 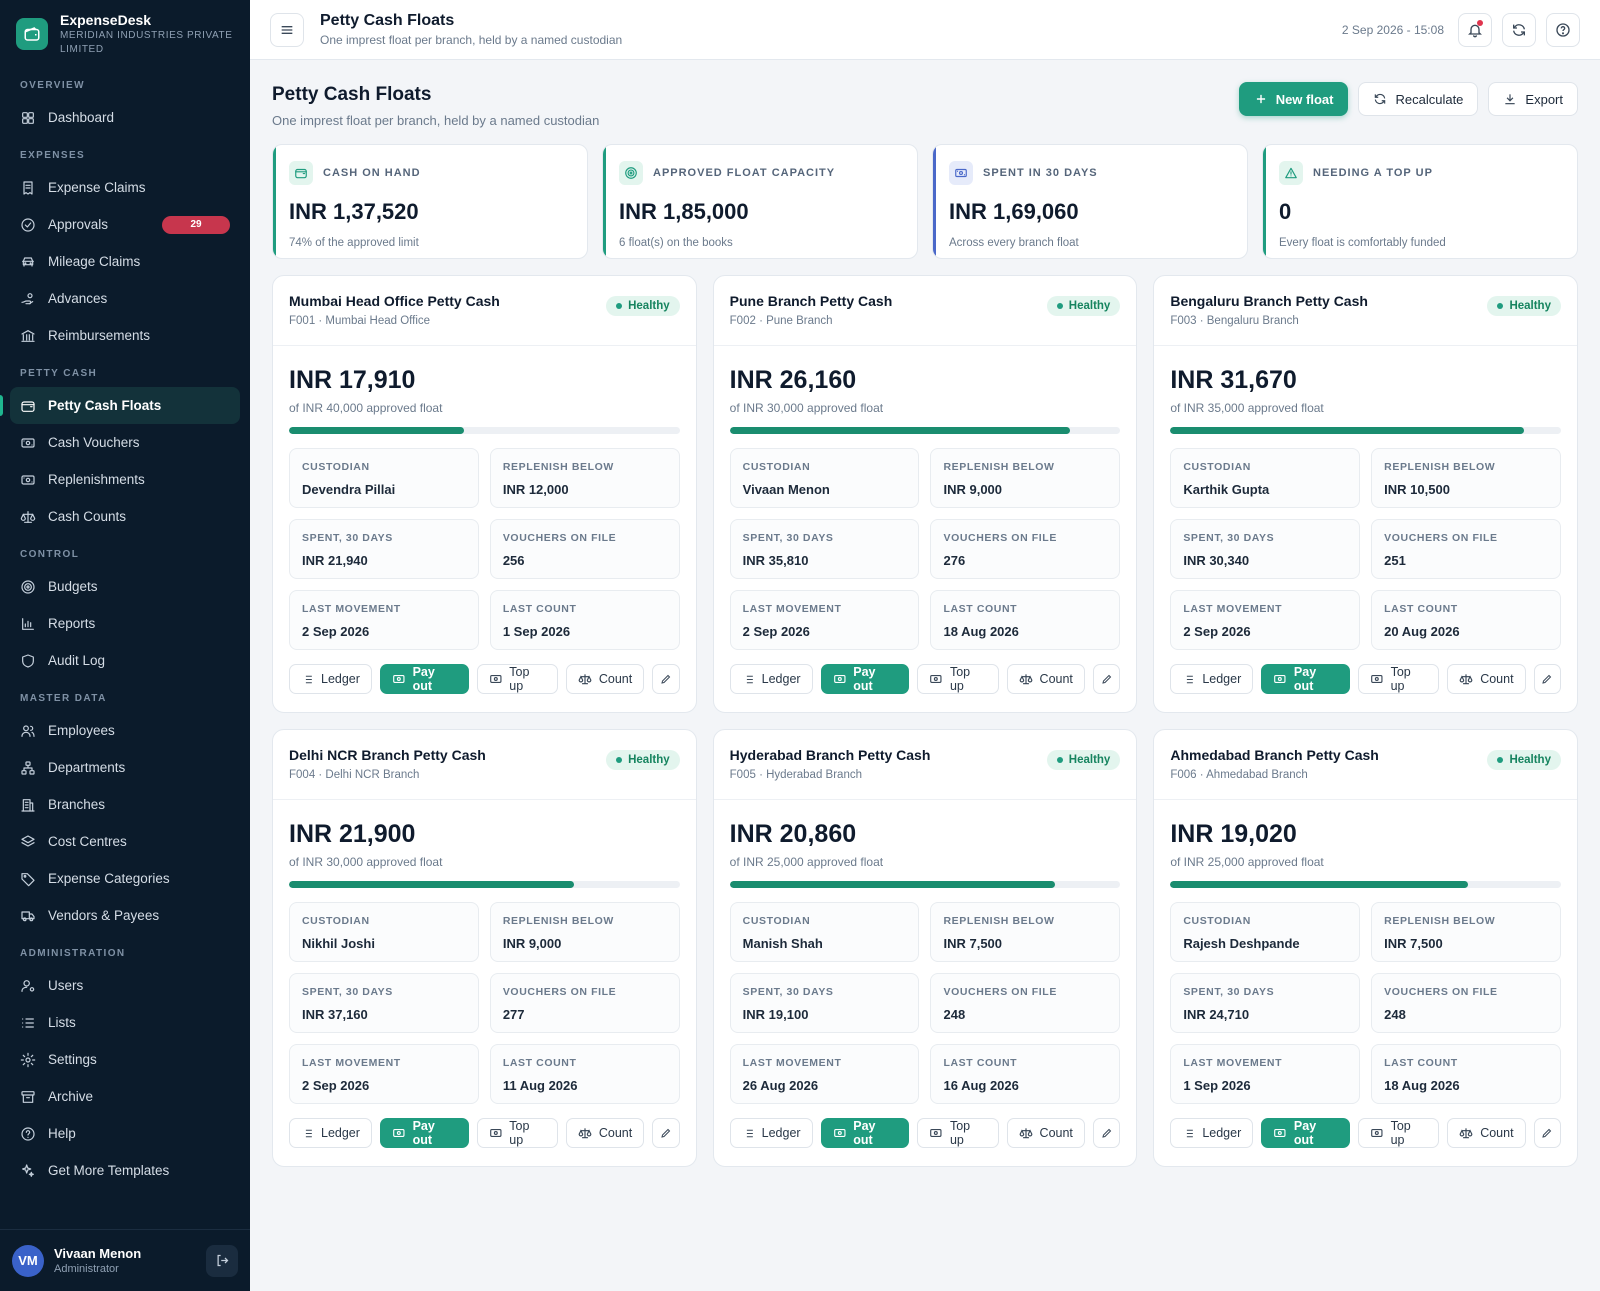 What do you see at coordinates (28, 1096) in the screenshot?
I see `archive-icon` at bounding box center [28, 1096].